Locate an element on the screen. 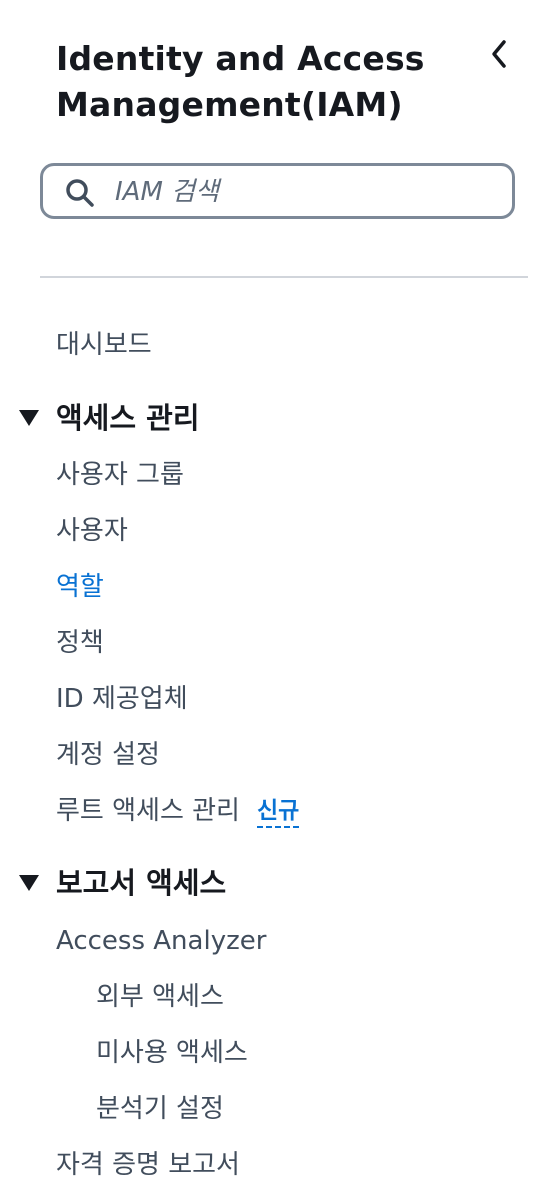 This screenshot has width=560, height=1198. section-label-access-reports: 보고서 액세스 is located at coordinates (141, 883).